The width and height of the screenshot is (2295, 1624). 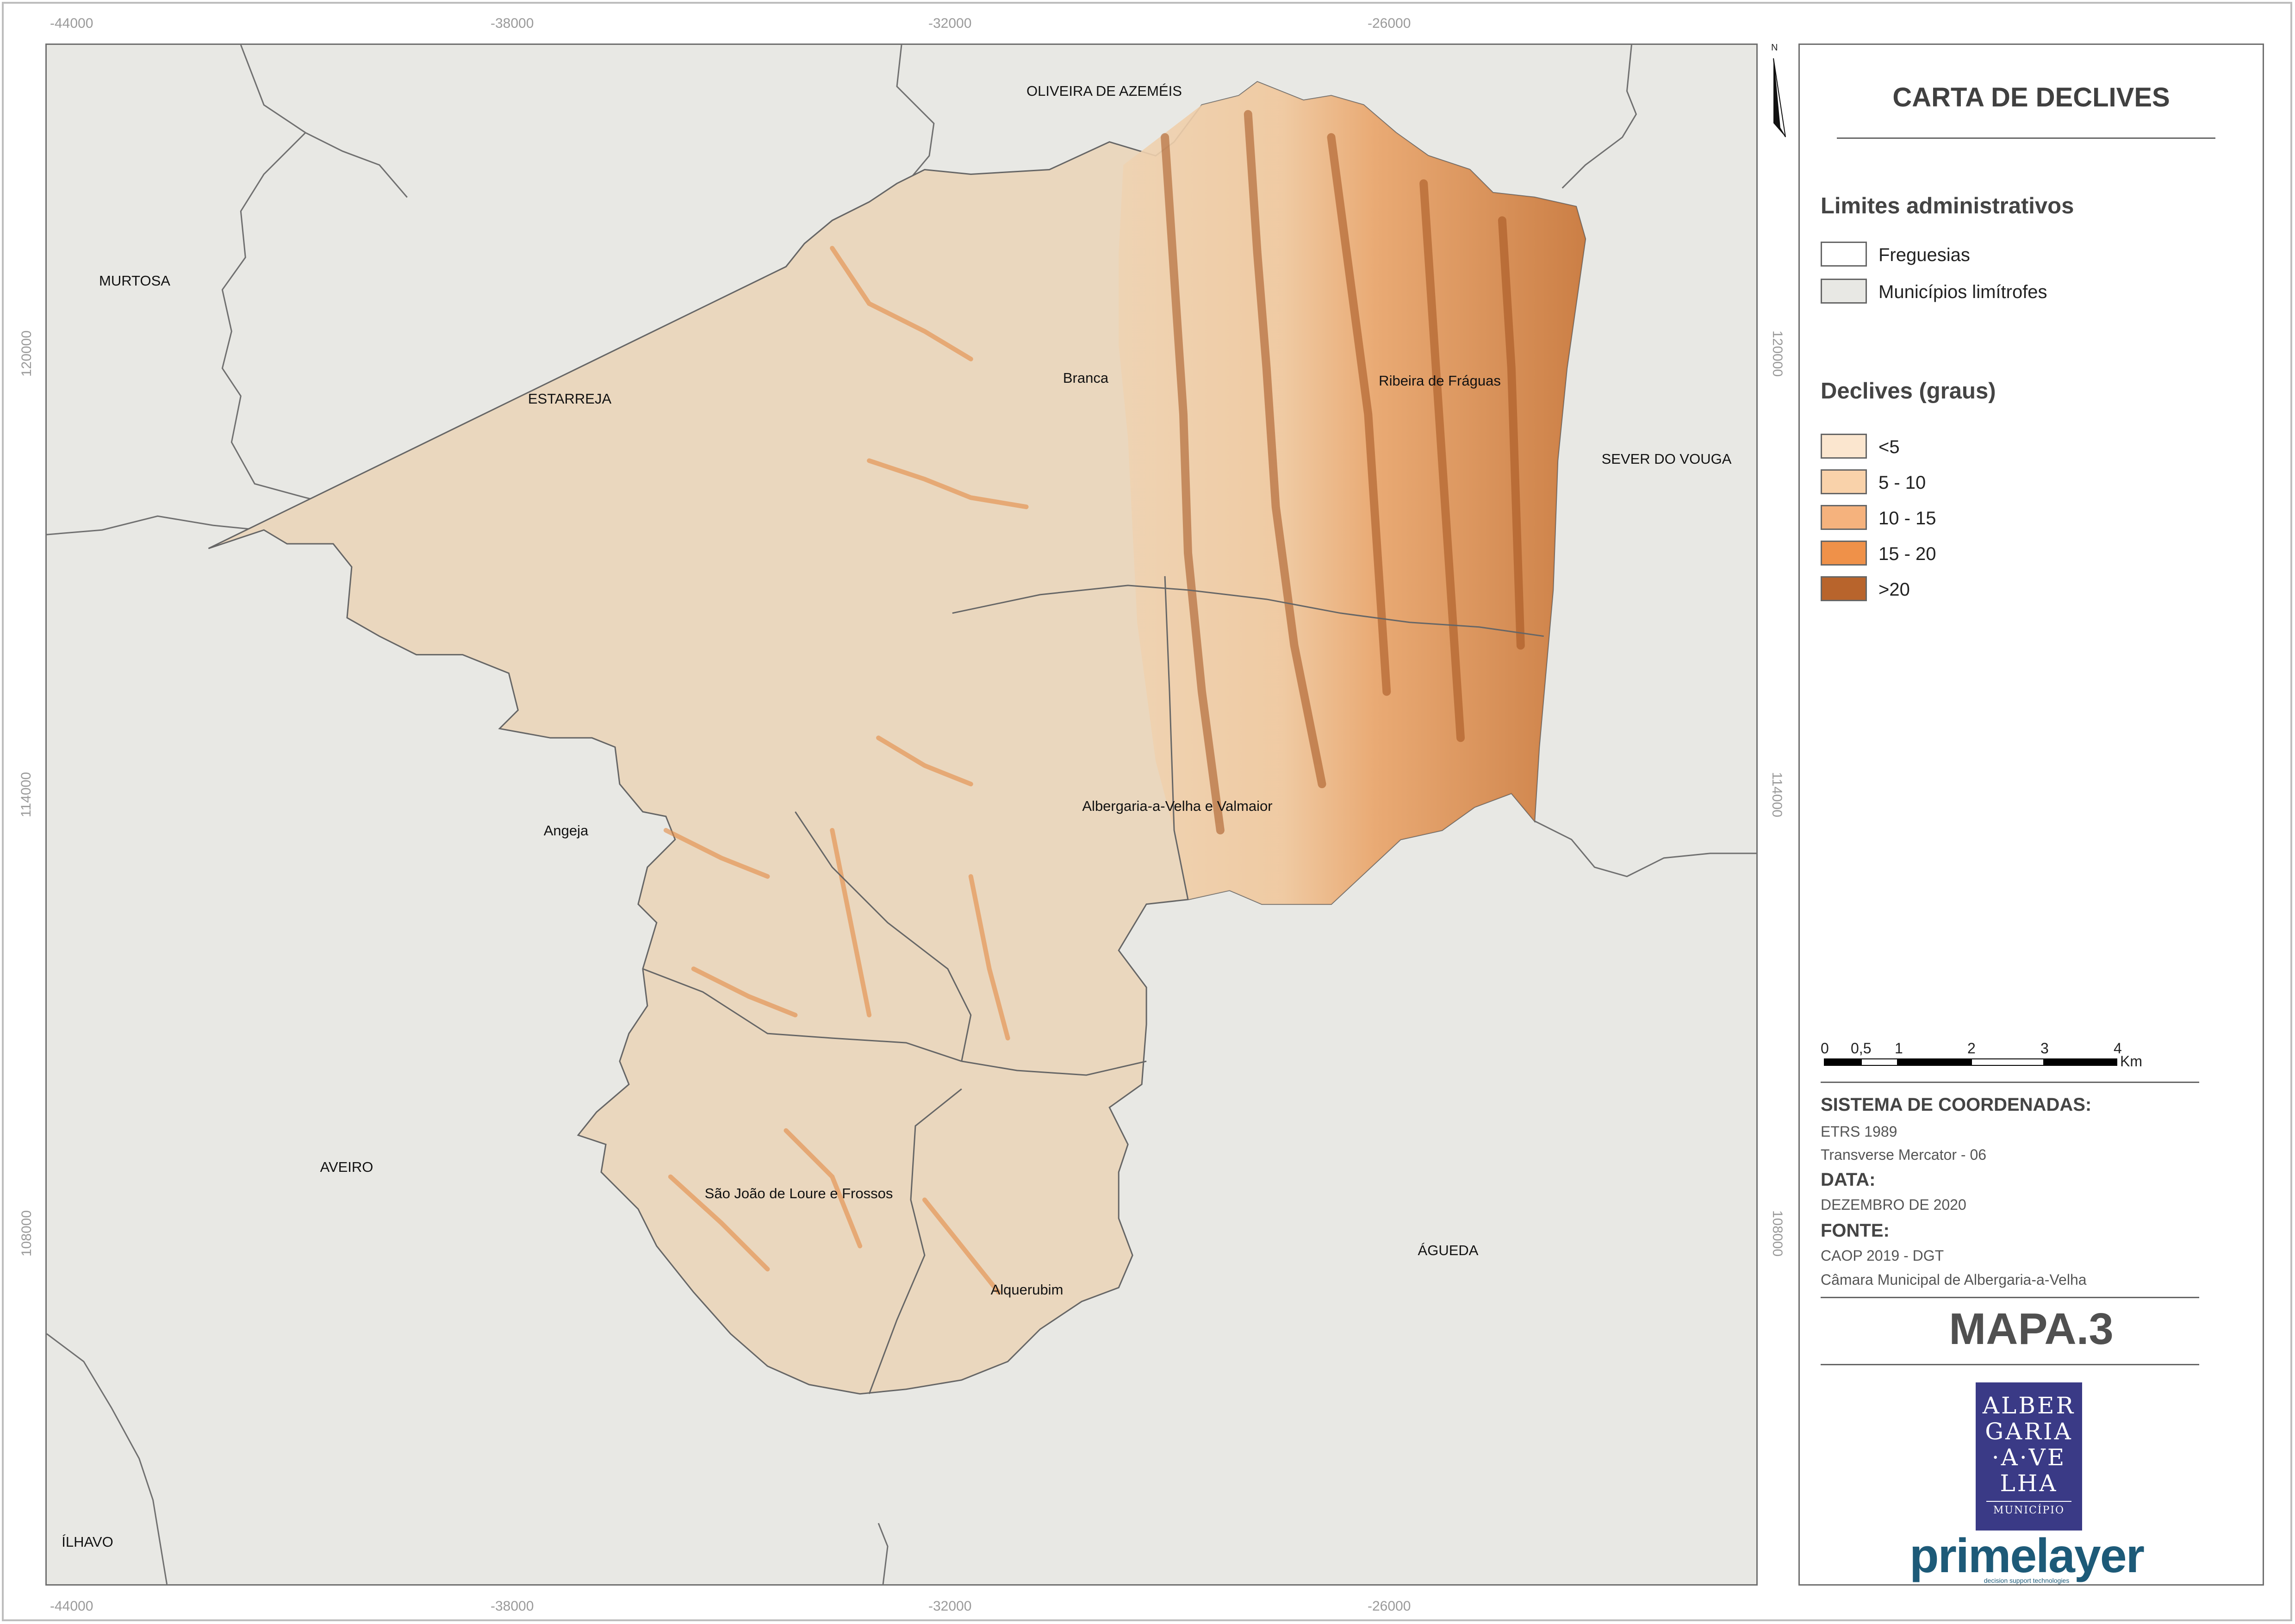 I want to click on slope-label-2: 5 - 10, so click(x=1902, y=483).